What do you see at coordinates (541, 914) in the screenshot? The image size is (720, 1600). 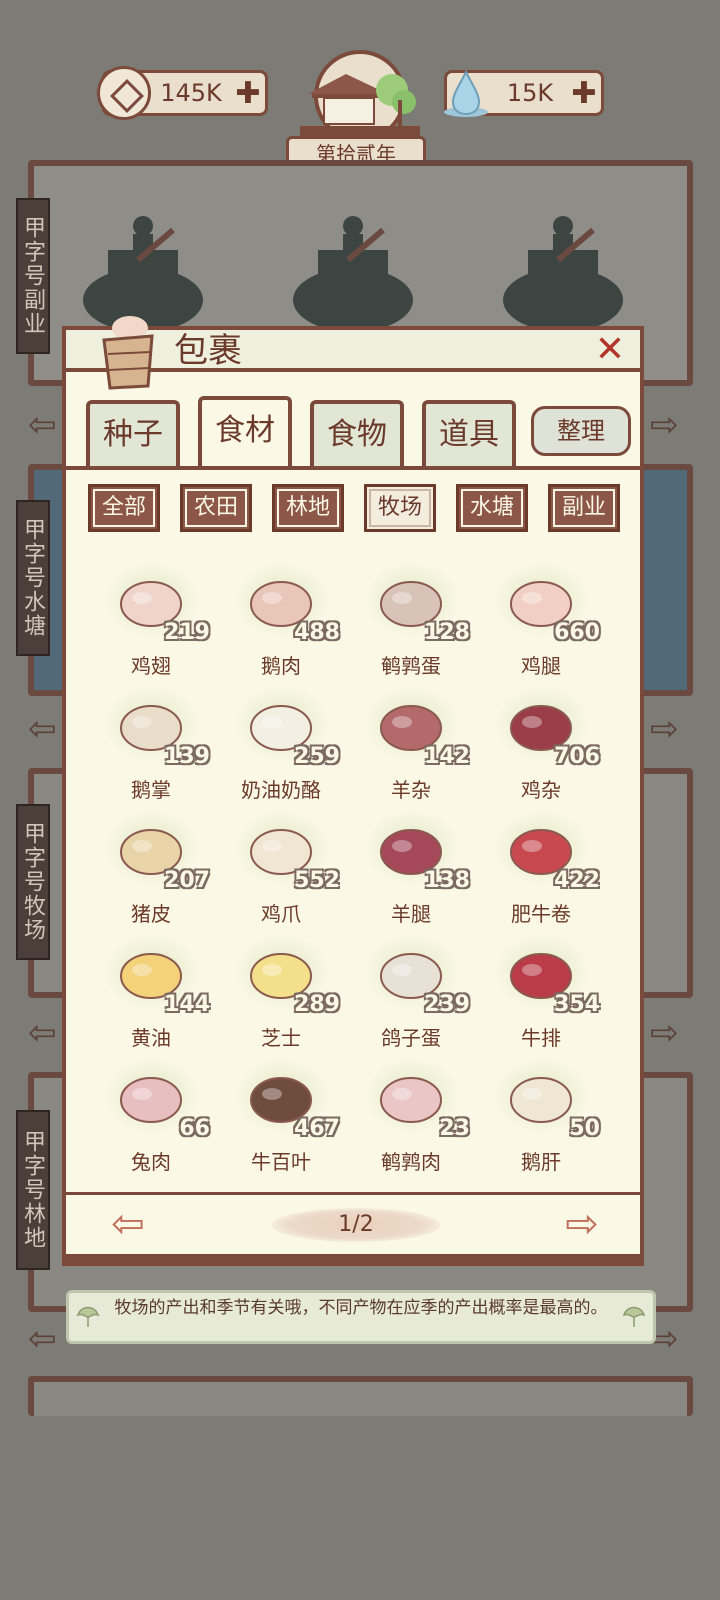 I see `item-name: 肥牛卷` at bounding box center [541, 914].